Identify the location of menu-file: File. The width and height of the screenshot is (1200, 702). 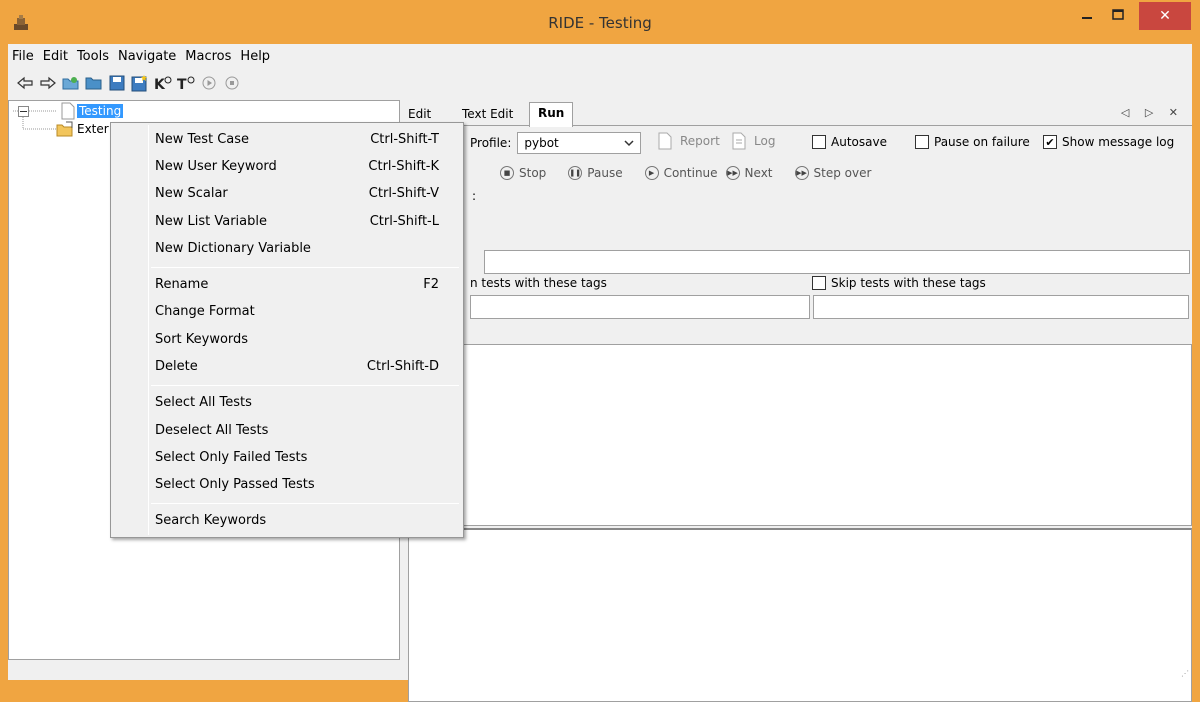
(23, 56).